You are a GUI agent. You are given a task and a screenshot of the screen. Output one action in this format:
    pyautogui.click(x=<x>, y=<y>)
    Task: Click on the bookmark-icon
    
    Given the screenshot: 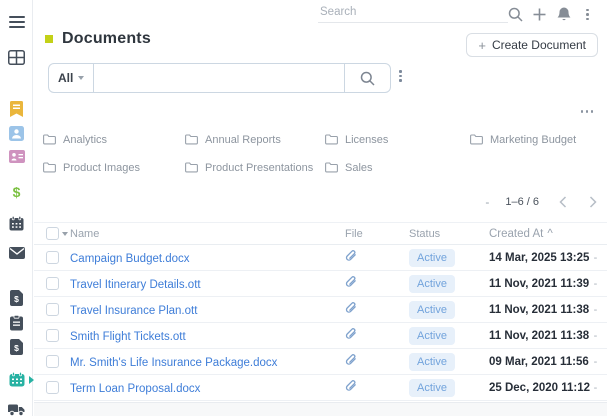 What is the action you would take?
    pyautogui.click(x=16, y=109)
    